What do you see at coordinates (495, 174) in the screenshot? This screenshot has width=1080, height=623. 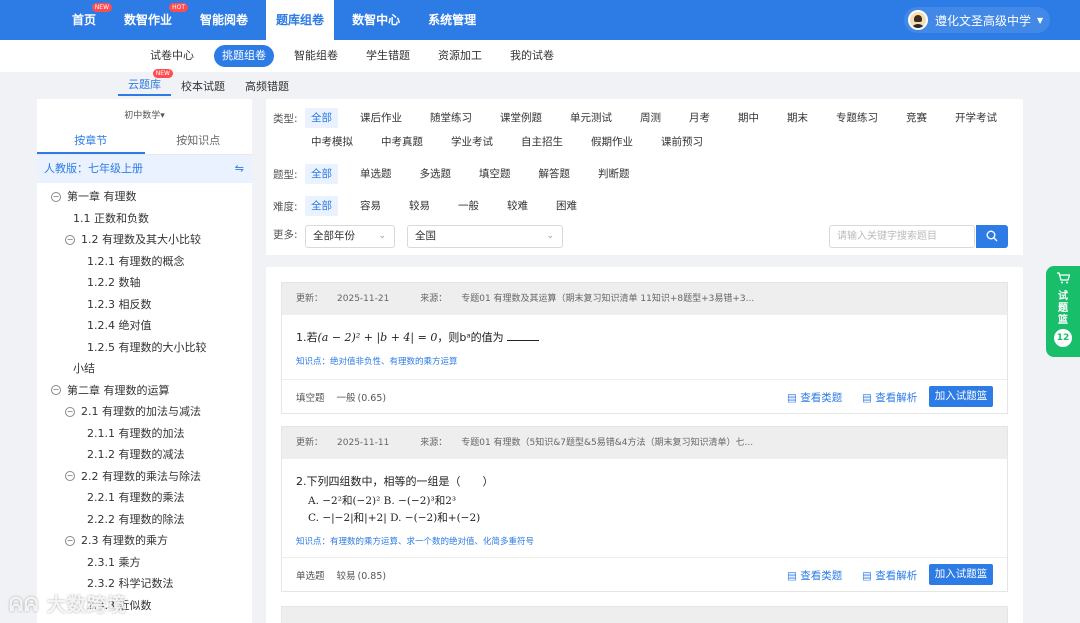 I see `filter-option: 填空题` at bounding box center [495, 174].